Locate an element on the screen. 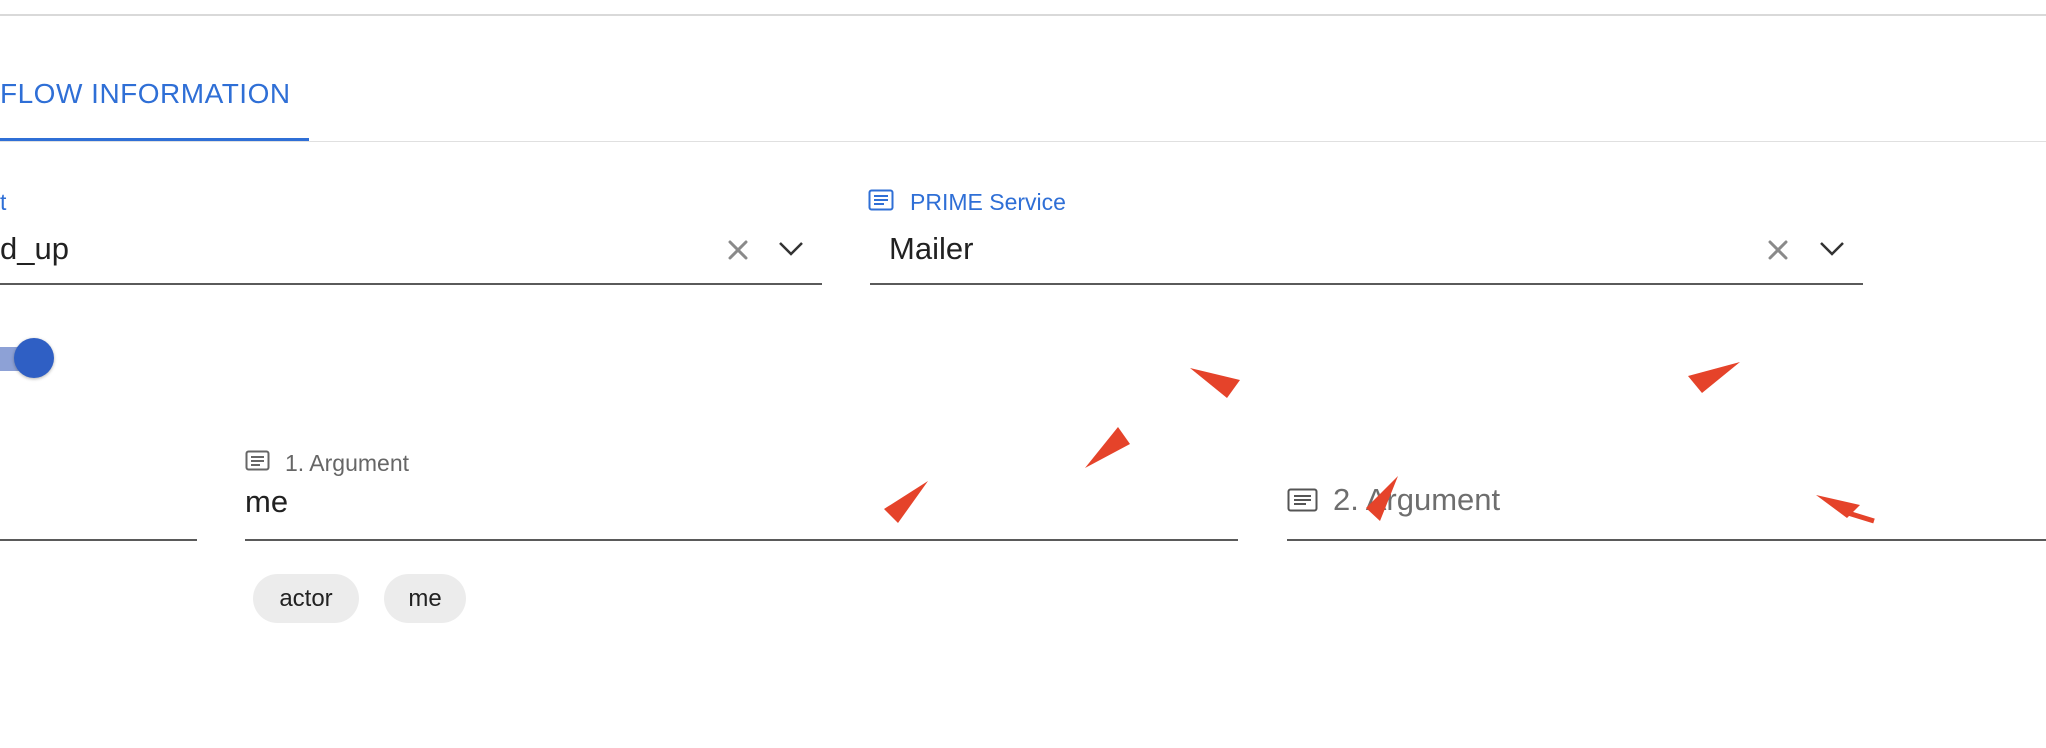  chip-me: me is located at coordinates (425, 598).